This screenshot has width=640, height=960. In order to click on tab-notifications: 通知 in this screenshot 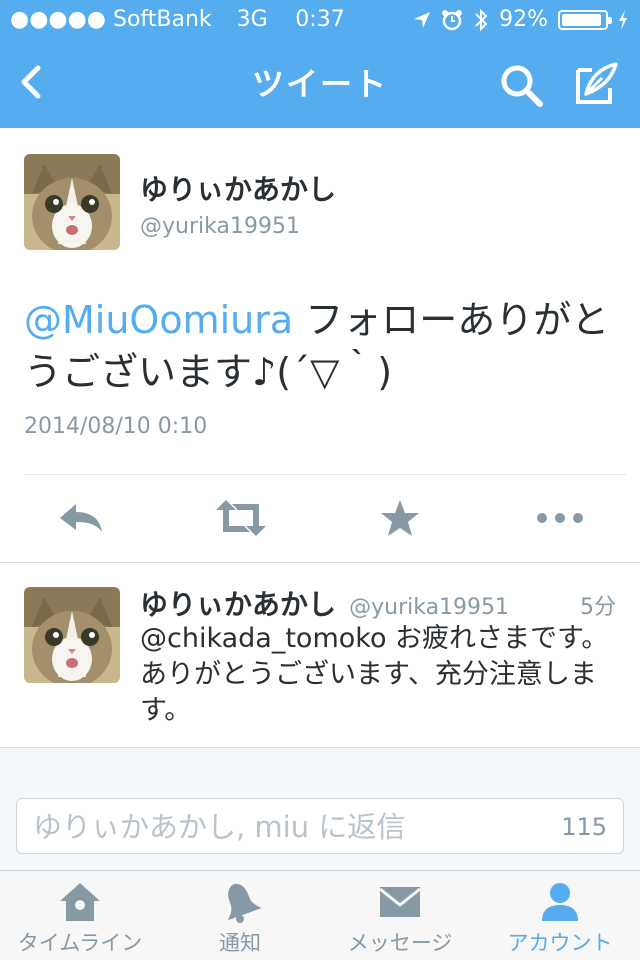, I will do `click(240, 915)`.